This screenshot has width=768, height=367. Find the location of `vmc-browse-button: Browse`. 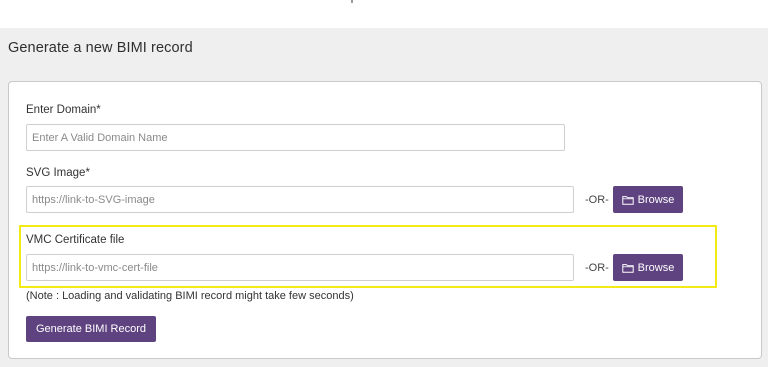

vmc-browse-button: Browse is located at coordinates (648, 267).